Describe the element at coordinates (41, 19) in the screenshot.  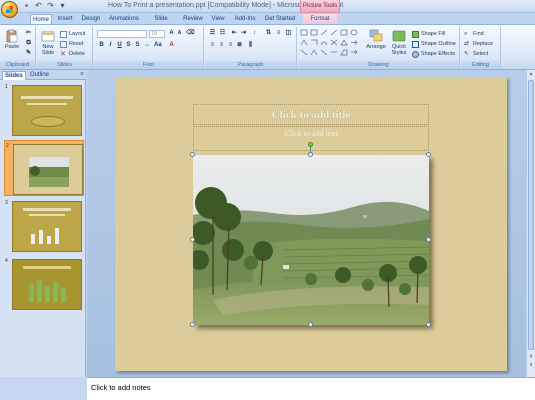
I see `tab-home: Home` at that location.